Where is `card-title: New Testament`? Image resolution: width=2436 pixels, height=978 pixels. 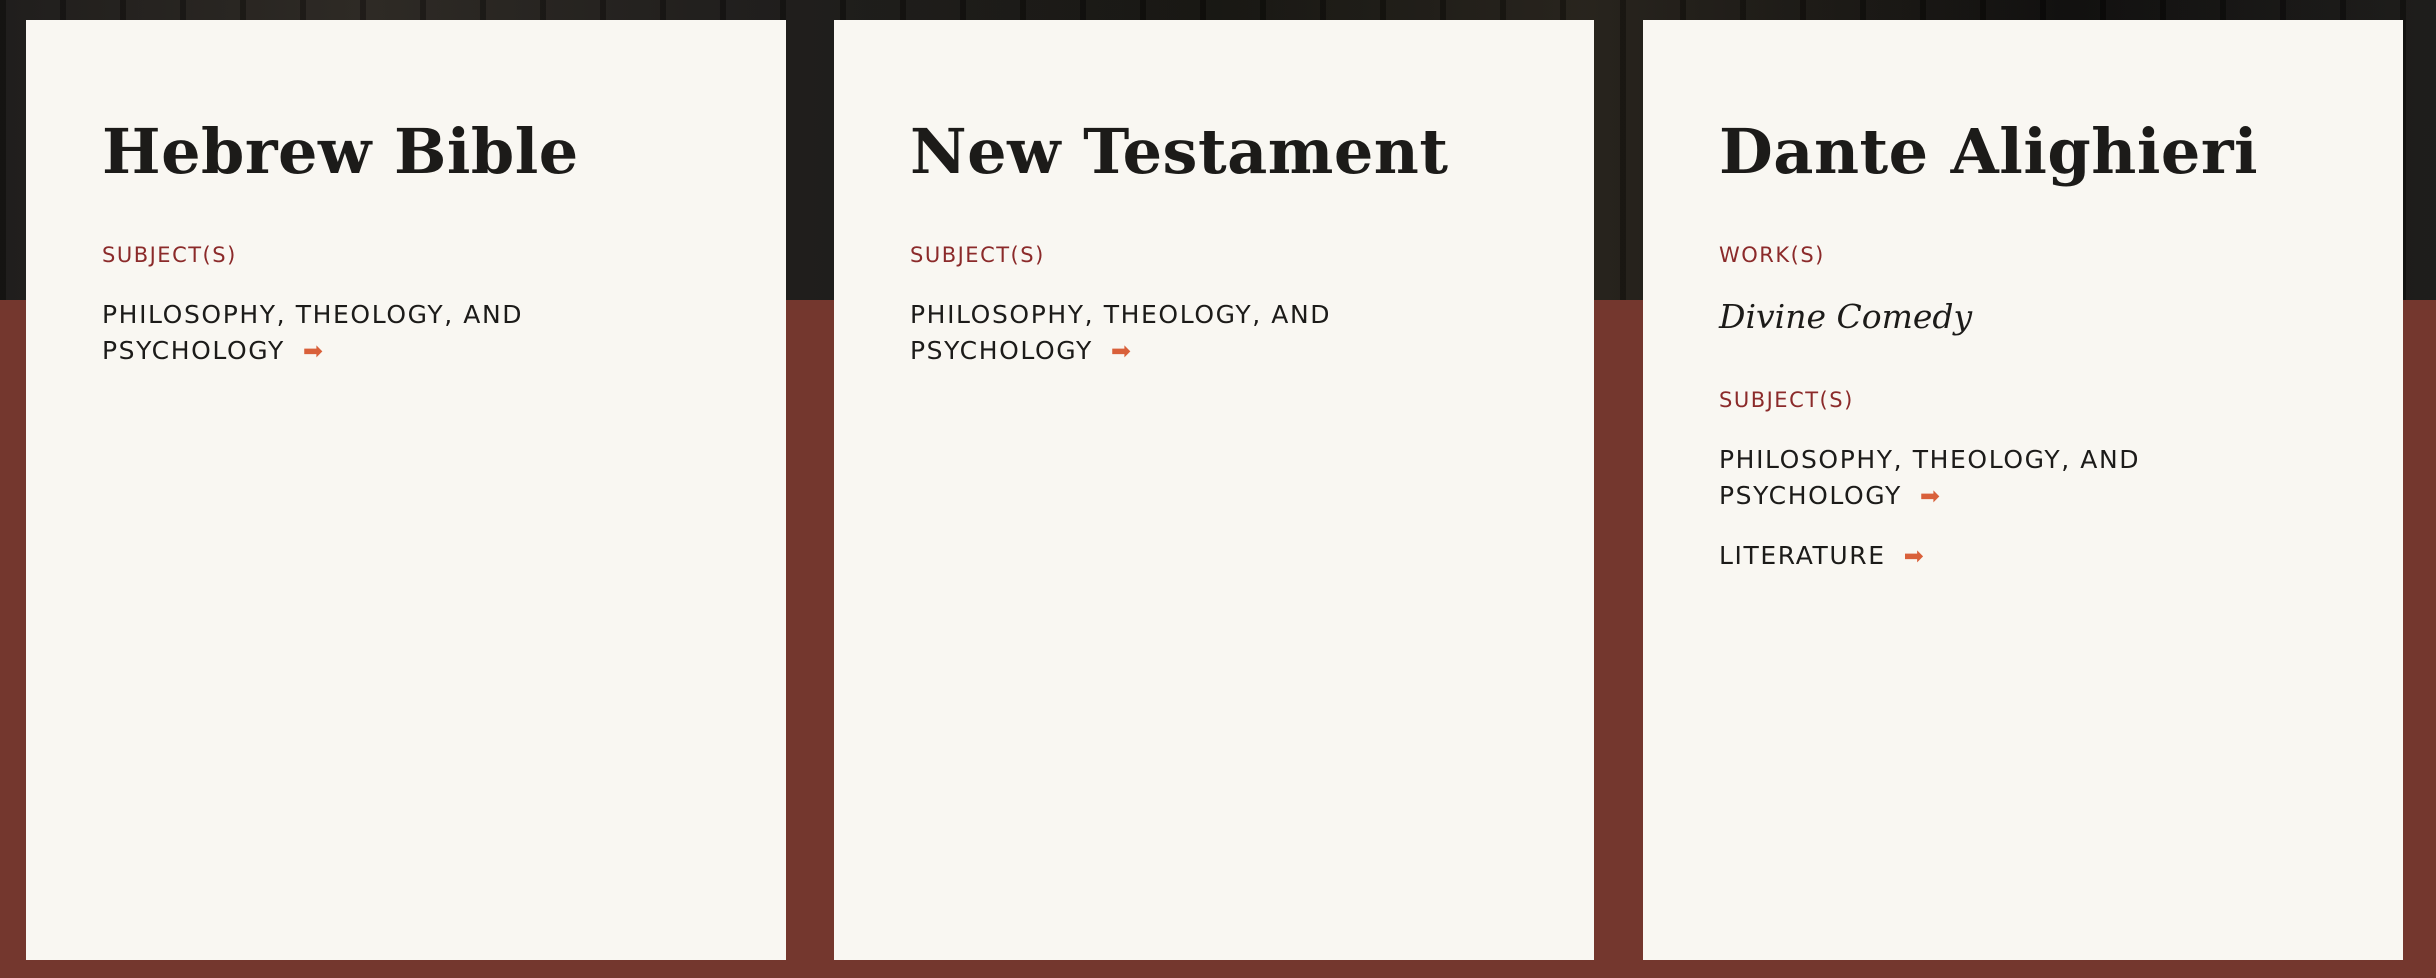 card-title: New Testament is located at coordinates (1179, 151).